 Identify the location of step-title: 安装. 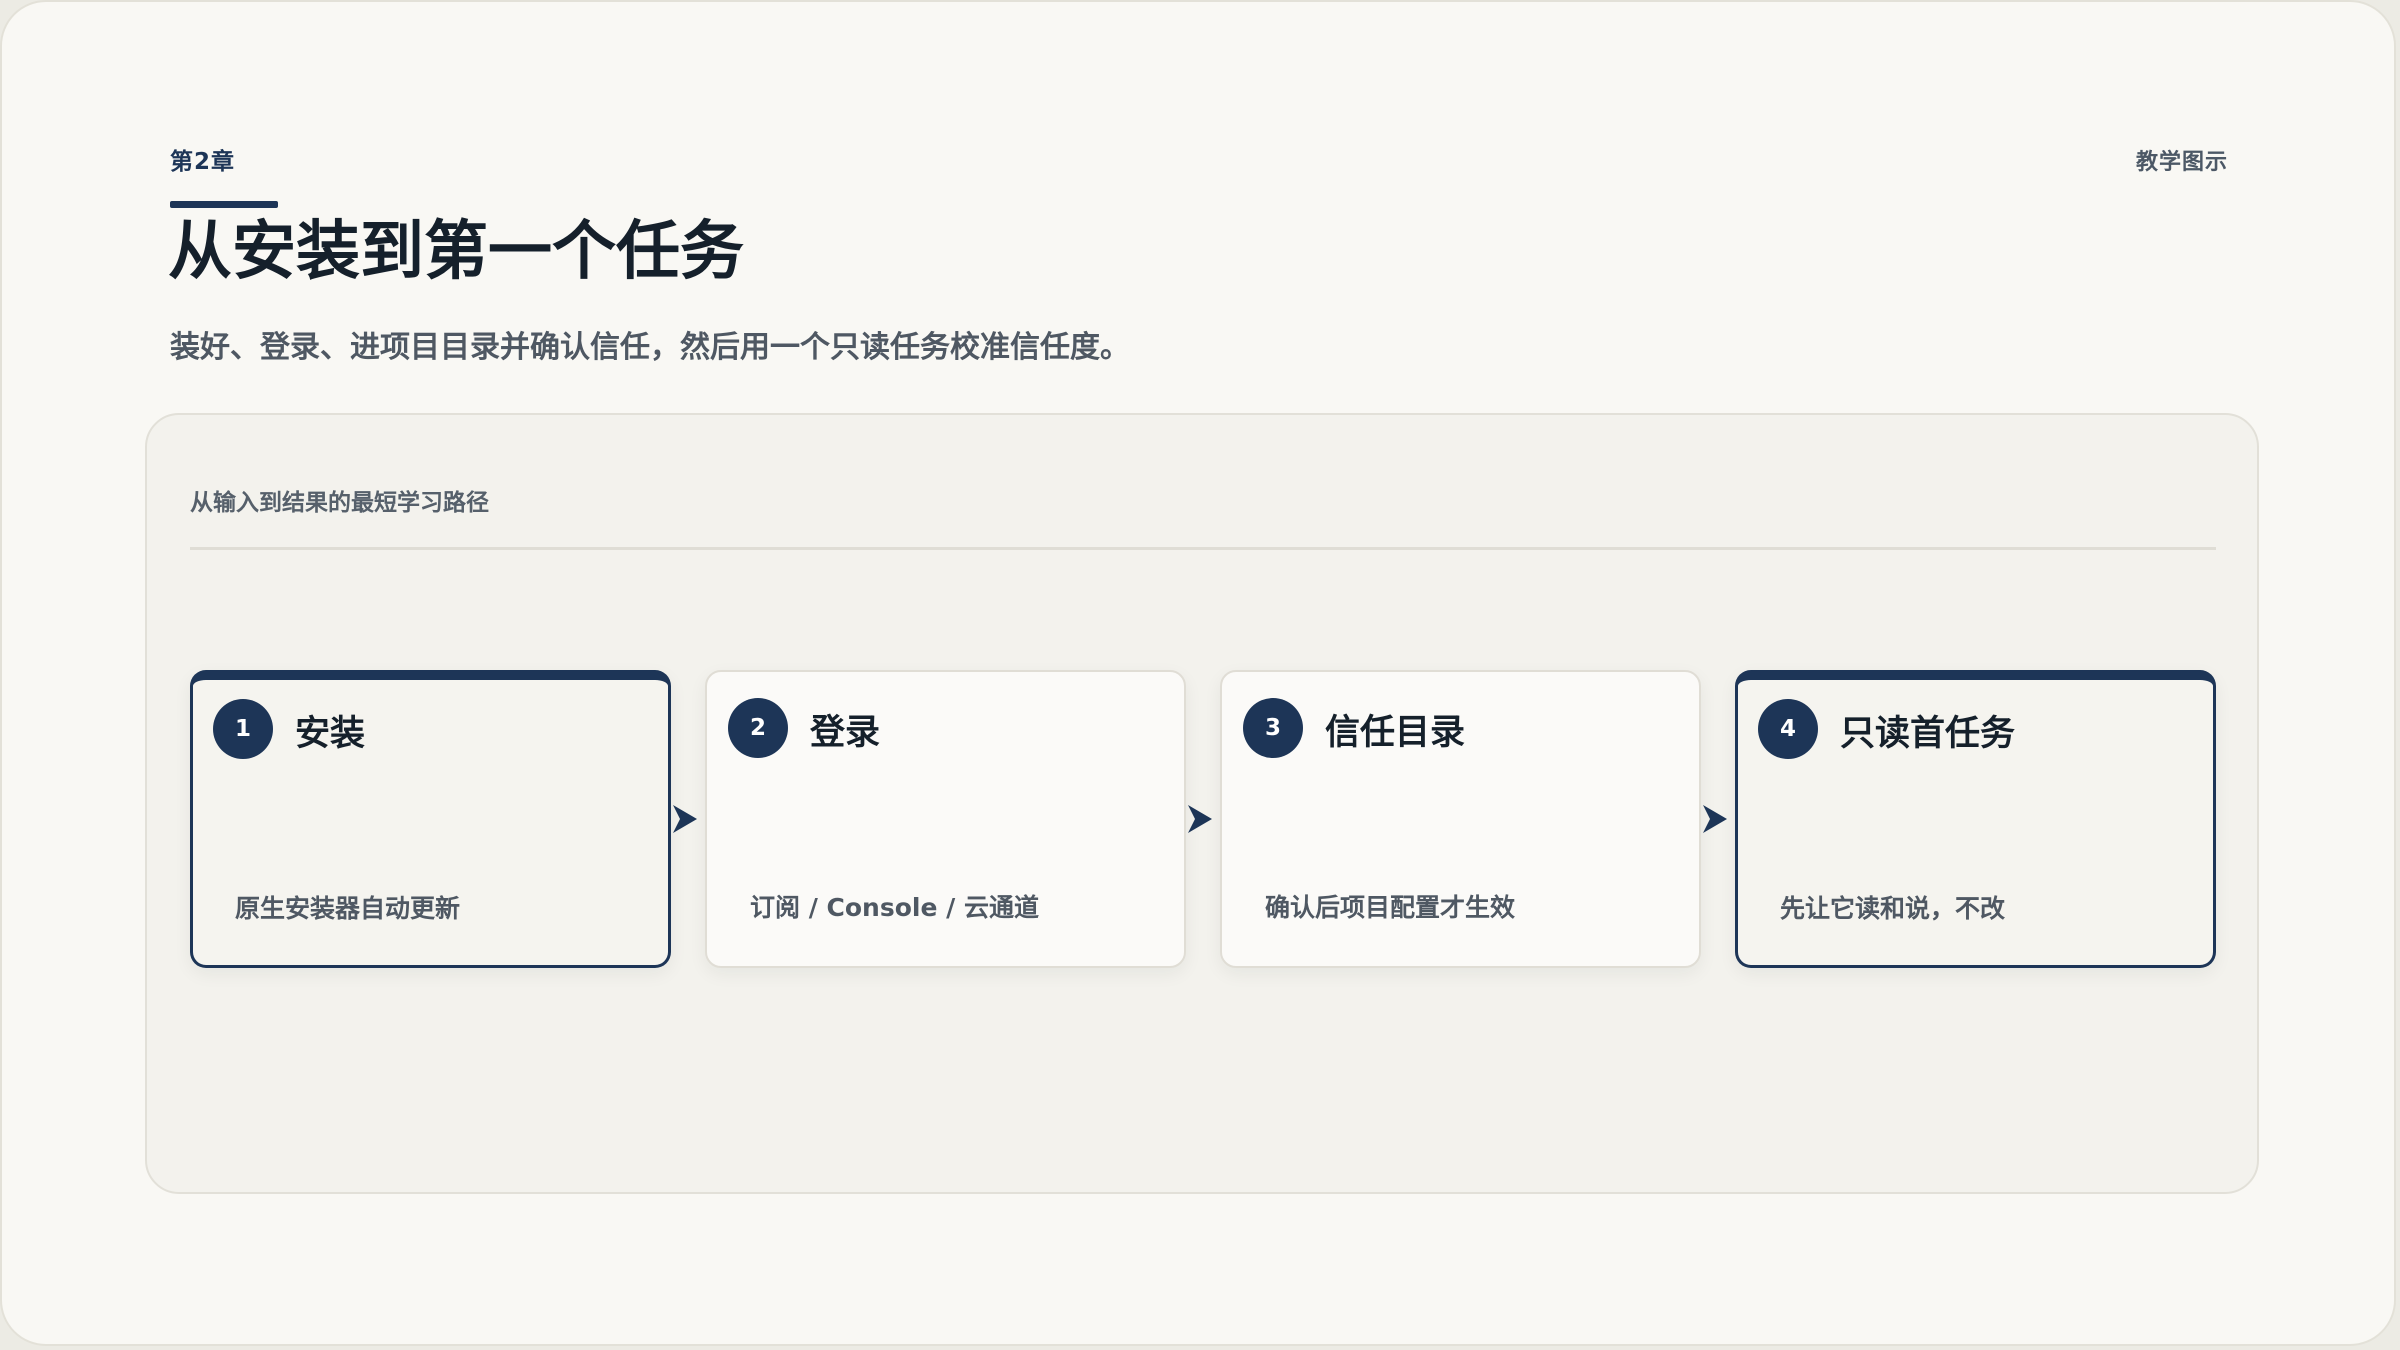
(330, 734).